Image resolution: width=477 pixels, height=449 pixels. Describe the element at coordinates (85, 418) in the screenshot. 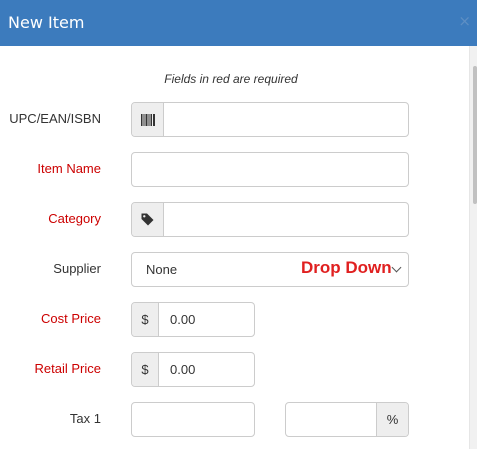

I see `tax-1-label: Tax 1` at that location.